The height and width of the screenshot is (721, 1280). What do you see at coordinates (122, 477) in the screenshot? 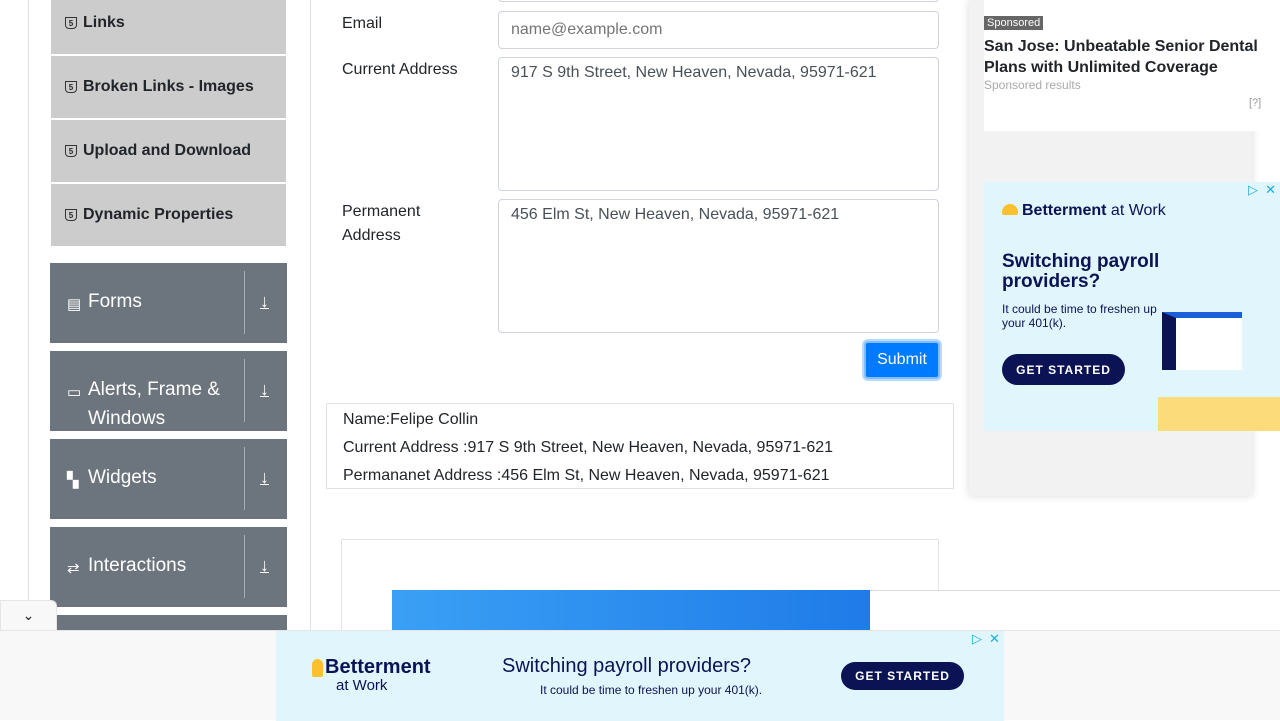
I see `group-label: Widgets` at bounding box center [122, 477].